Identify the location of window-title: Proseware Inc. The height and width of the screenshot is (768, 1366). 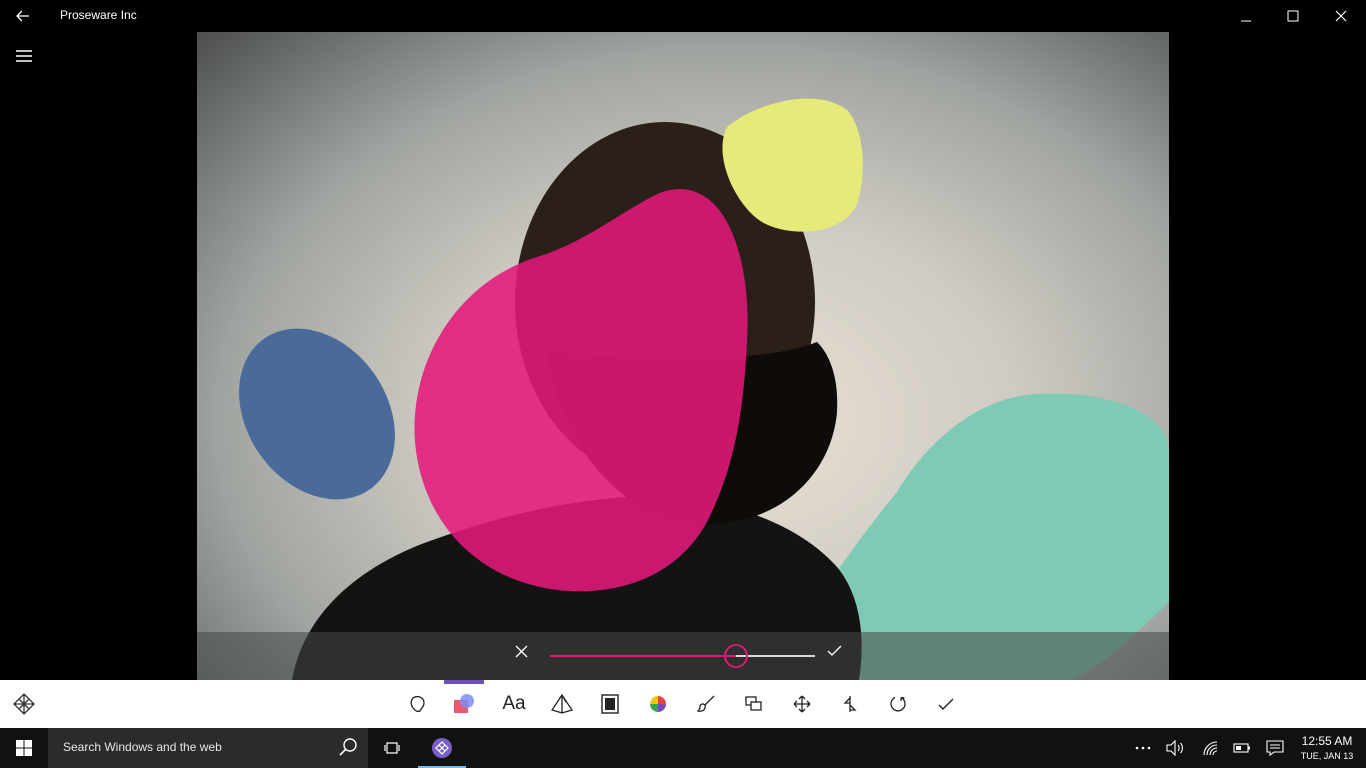
(98, 15).